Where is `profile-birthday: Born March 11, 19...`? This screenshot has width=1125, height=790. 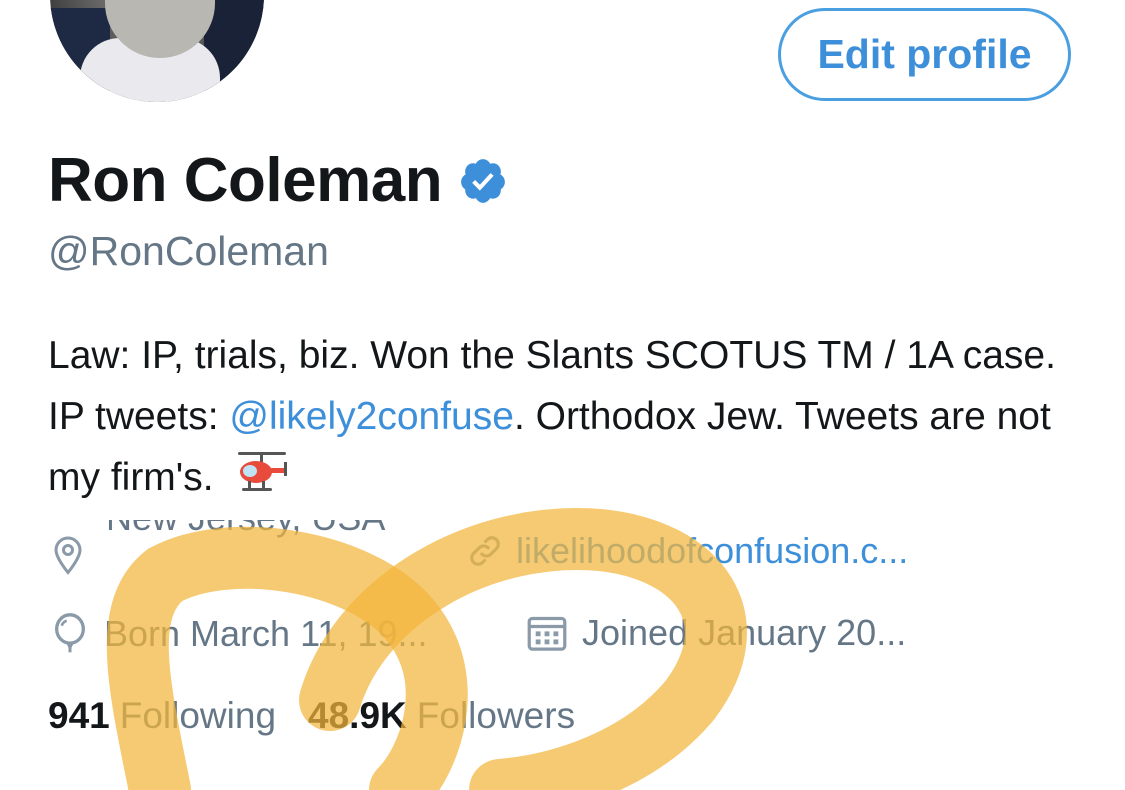 profile-birthday: Born March 11, 19... is located at coordinates (239, 634).